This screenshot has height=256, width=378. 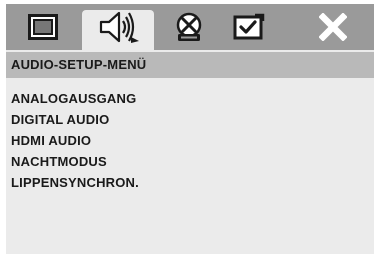 I want to click on preference-check-icon, so click(x=249, y=27).